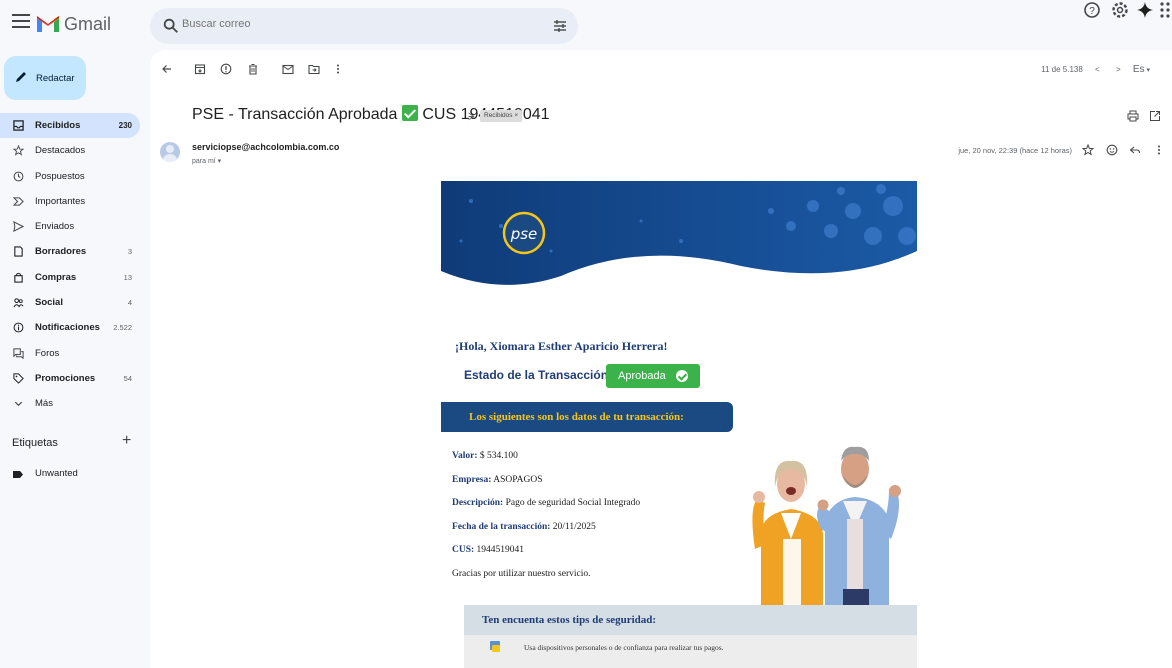 The height and width of the screenshot is (668, 1172). I want to click on avatar, so click(170, 152).